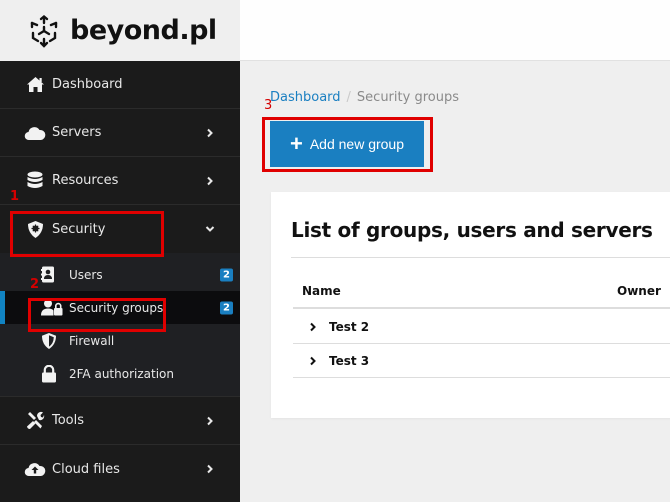 This screenshot has height=502, width=670. Describe the element at coordinates (52, 373) in the screenshot. I see `lock-icon` at that location.